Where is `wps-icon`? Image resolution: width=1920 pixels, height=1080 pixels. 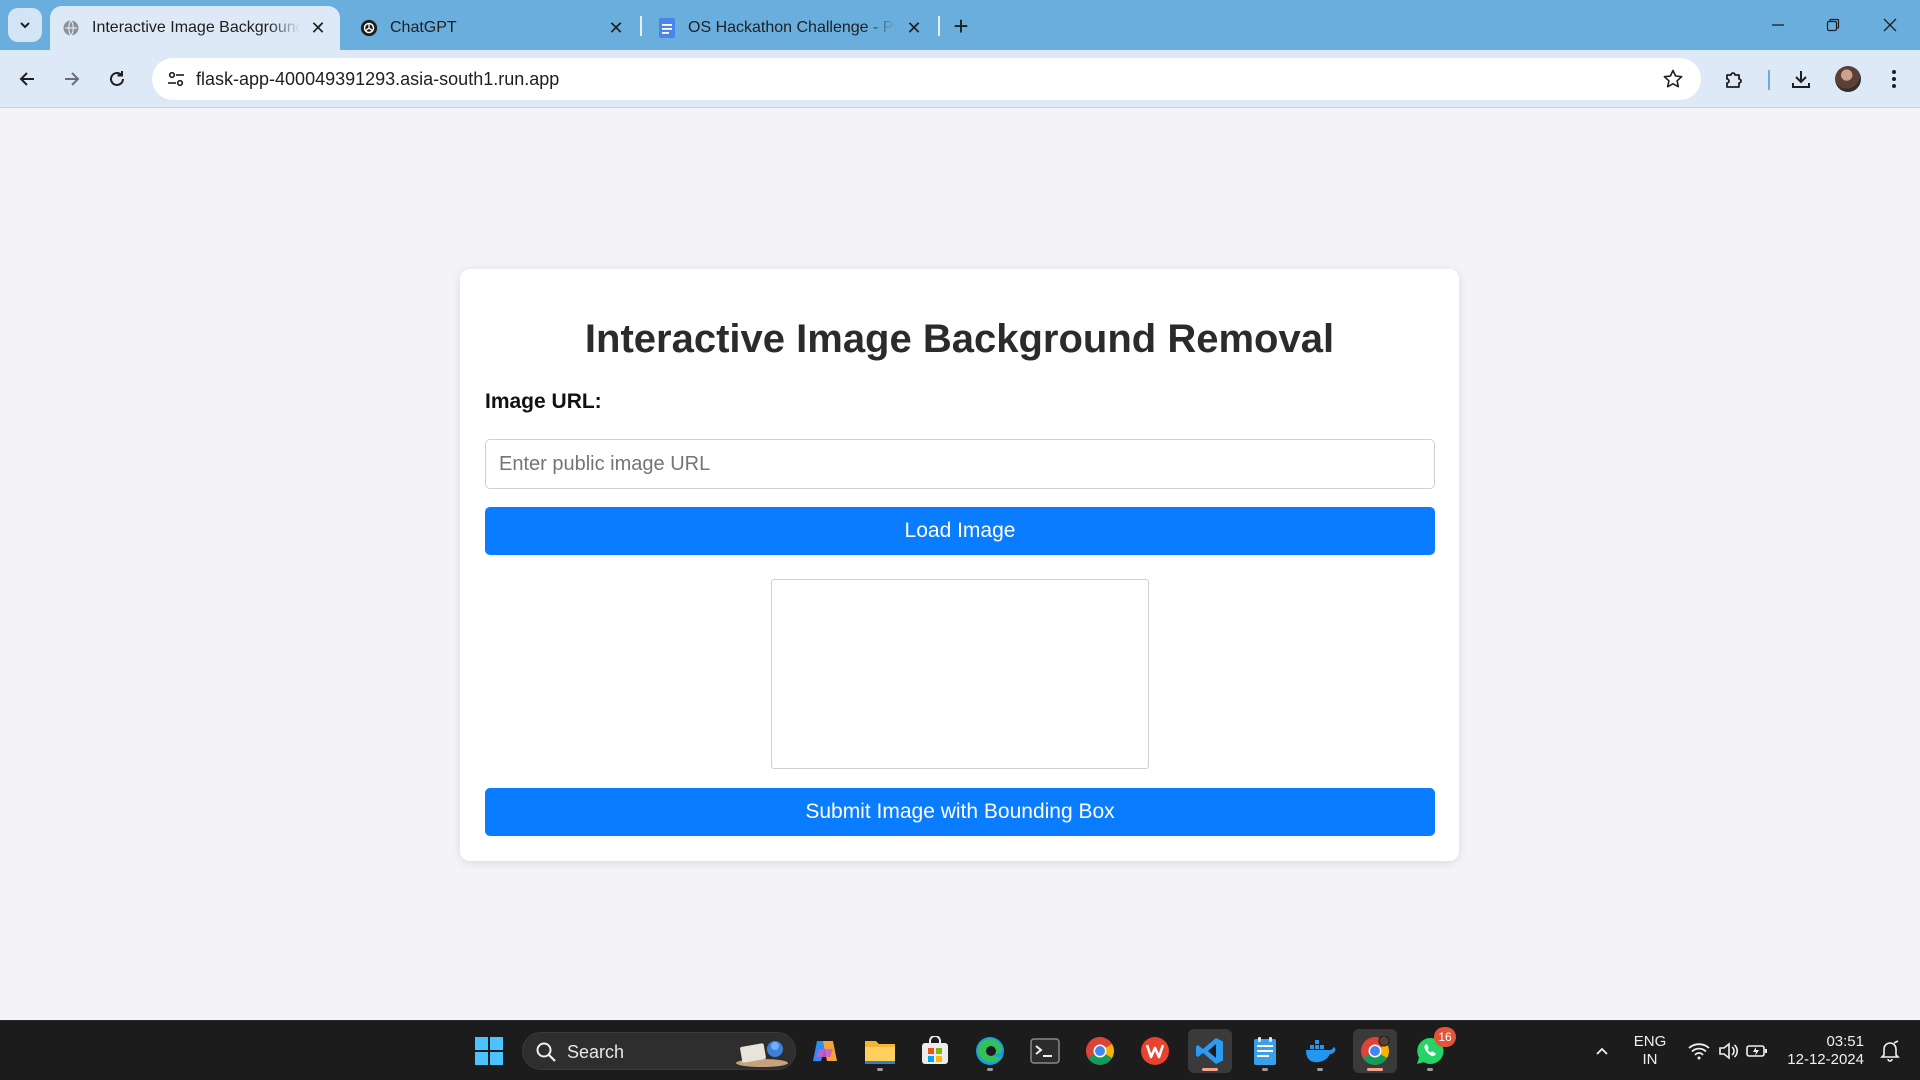 wps-icon is located at coordinates (1155, 1051).